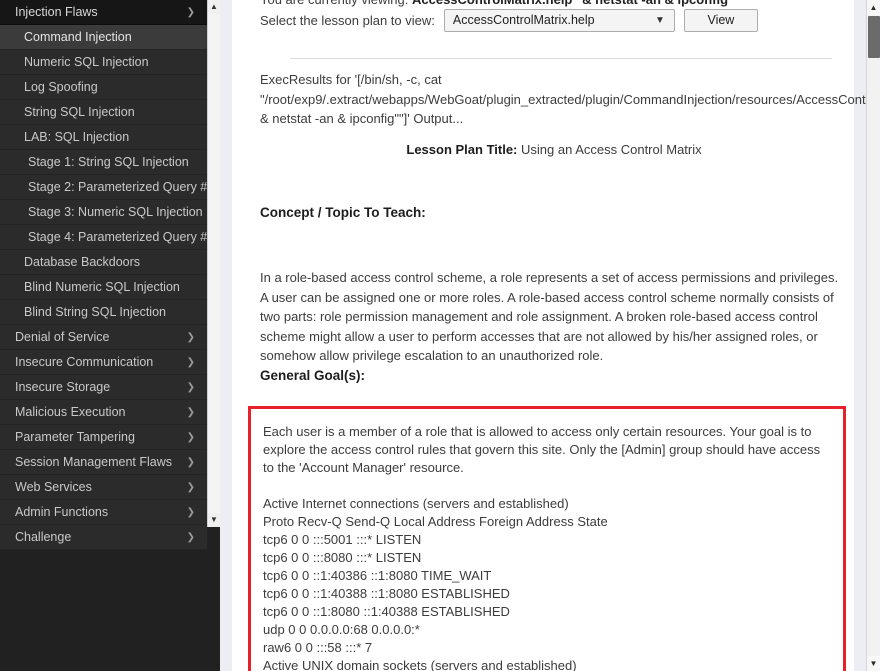  I want to click on page-scrollbar: ▲ ▼, so click(873, 335).